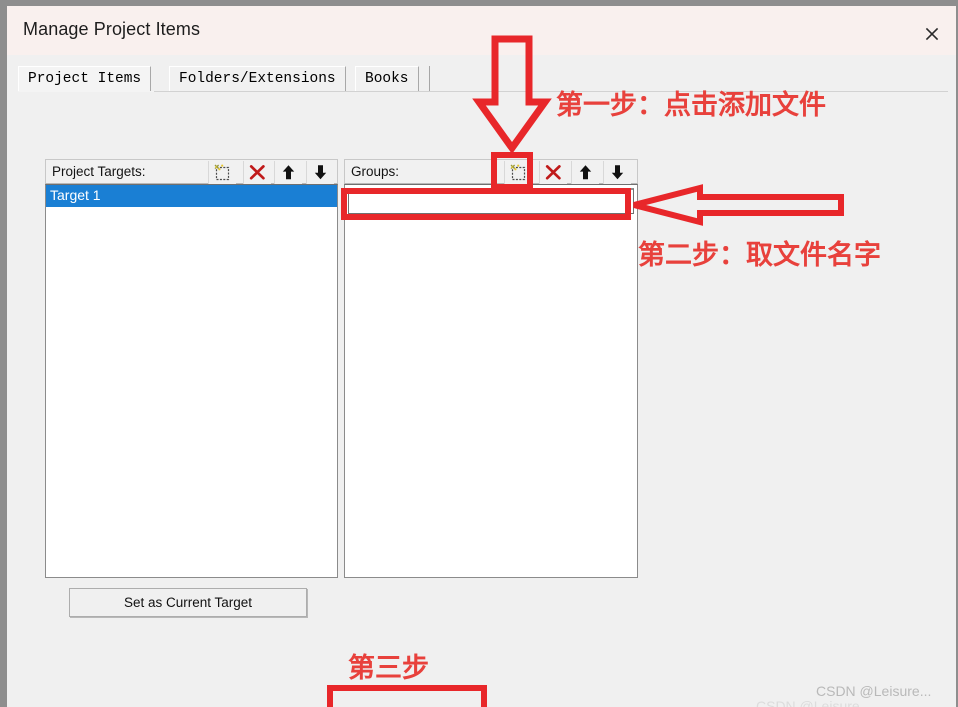  Describe the element at coordinates (85, 79) in the screenshot. I see `tab-project-items: Project Items` at that location.